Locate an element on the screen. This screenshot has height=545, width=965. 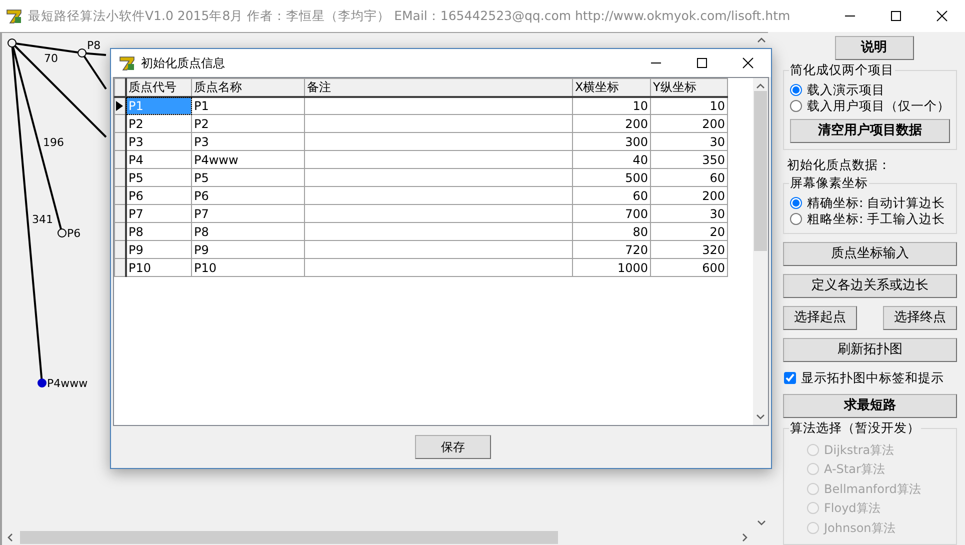
button: 定义各边关系或边长 is located at coordinates (870, 286).